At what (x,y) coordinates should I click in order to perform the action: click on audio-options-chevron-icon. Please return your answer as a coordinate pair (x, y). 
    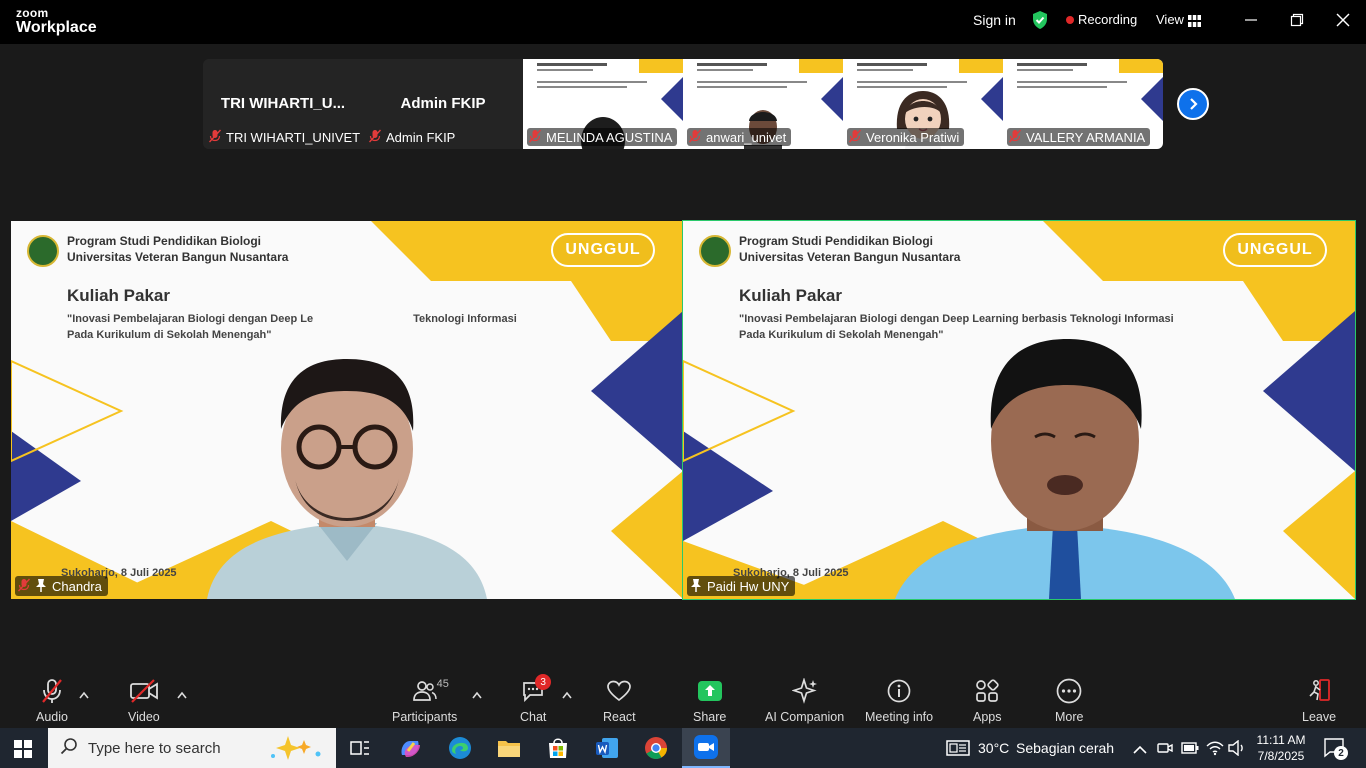
    Looking at the image, I should click on (84, 695).